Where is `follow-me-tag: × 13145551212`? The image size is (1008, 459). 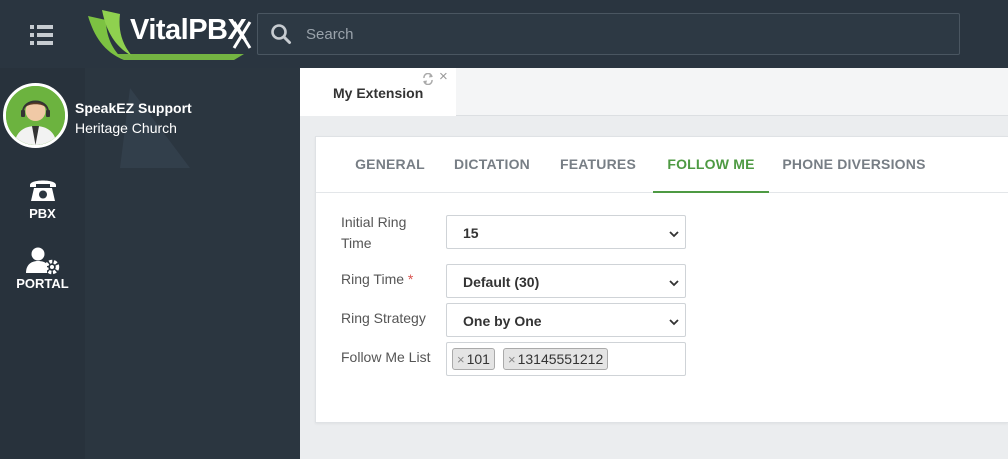 follow-me-tag: × 13145551212 is located at coordinates (556, 359).